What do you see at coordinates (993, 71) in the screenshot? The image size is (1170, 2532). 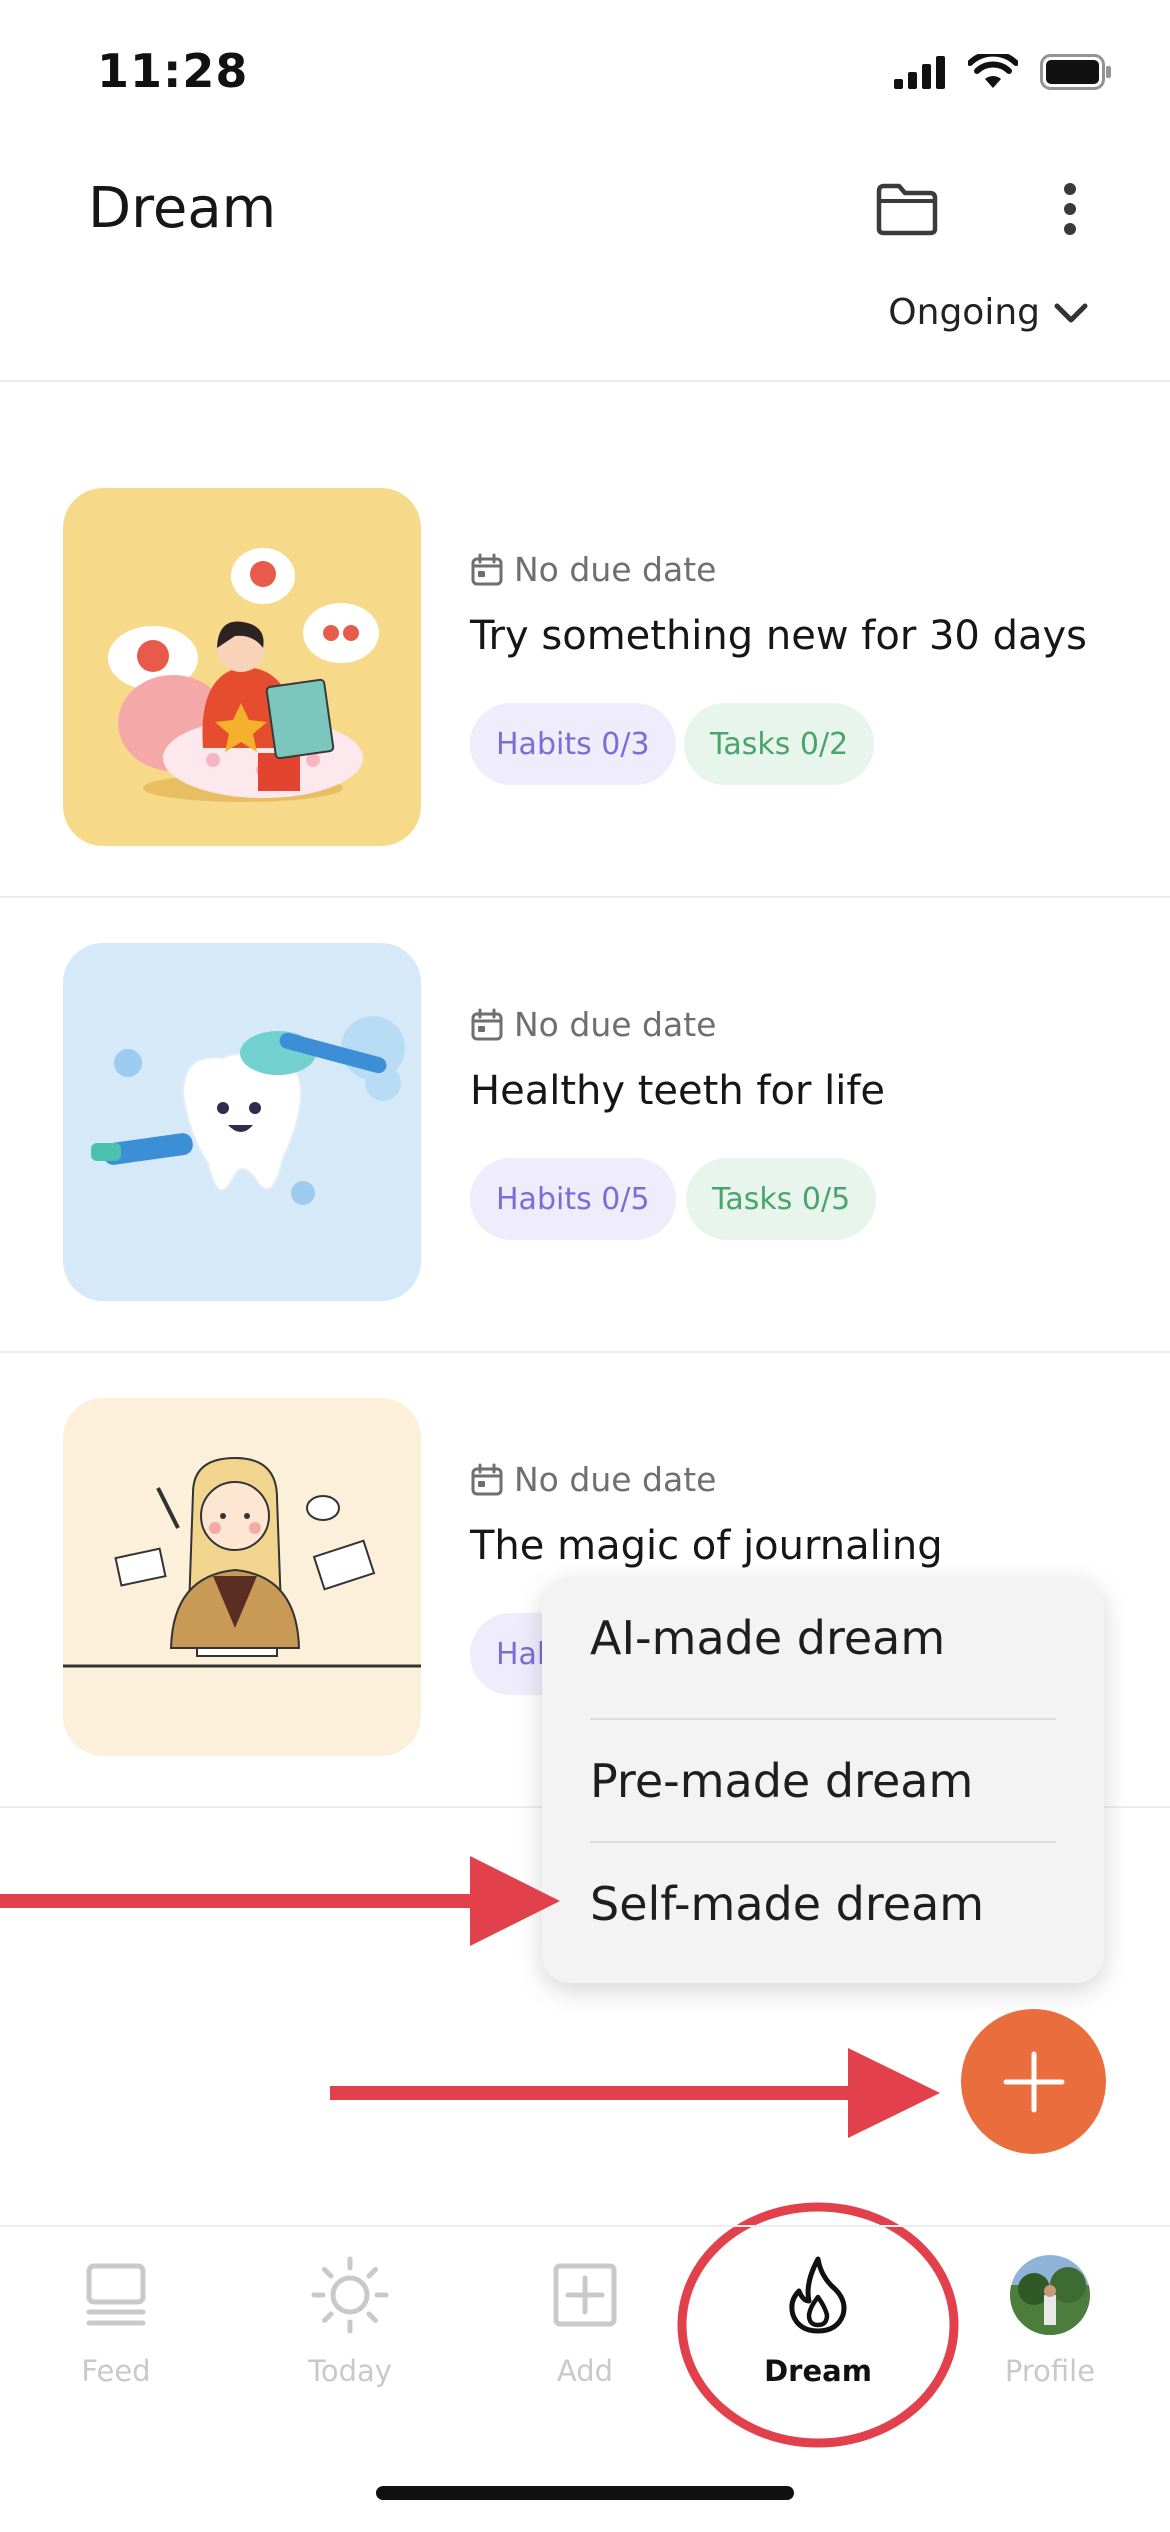 I see `wifi-icon` at bounding box center [993, 71].